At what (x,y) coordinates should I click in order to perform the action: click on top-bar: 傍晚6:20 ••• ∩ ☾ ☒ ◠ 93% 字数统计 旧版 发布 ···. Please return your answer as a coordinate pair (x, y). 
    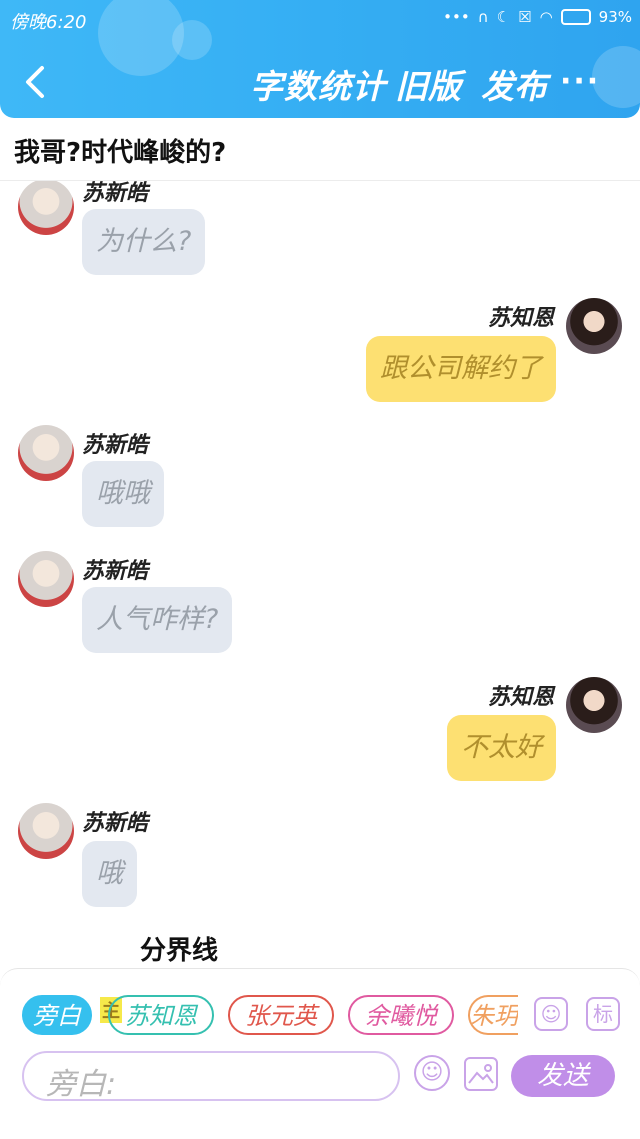
    Looking at the image, I should click on (320, 59).